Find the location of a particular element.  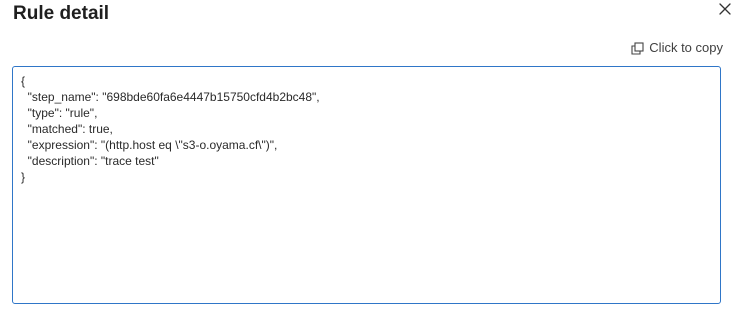

code-line: "type": "rule", is located at coordinates (59, 113).